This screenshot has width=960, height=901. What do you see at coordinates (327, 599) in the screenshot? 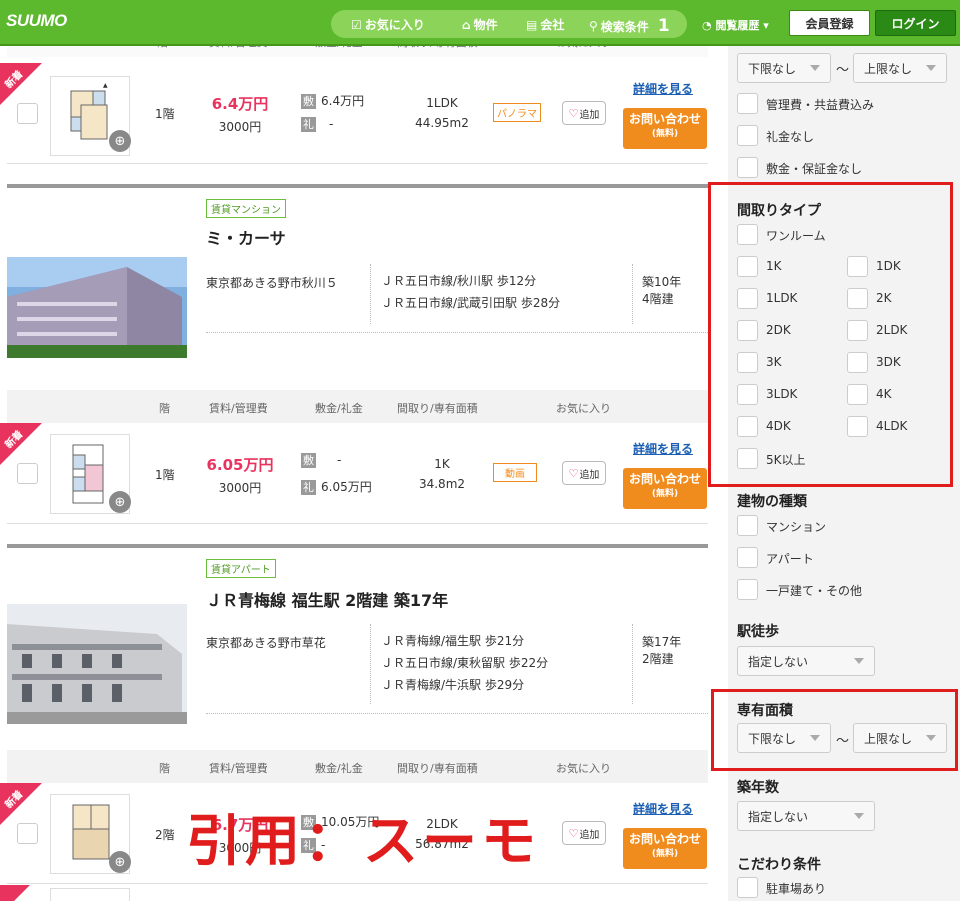
I see `building-name: ＪＲ青梅線 福生駅 2階建 築17年` at bounding box center [327, 599].